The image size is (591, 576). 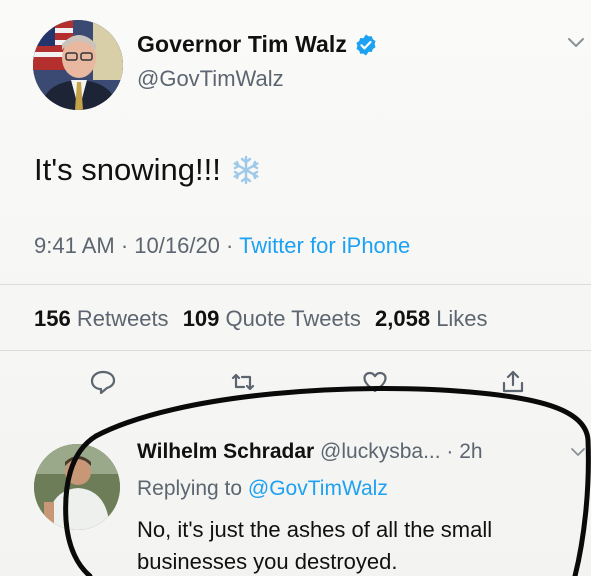 What do you see at coordinates (513, 382) in the screenshot?
I see `share-icon` at bounding box center [513, 382].